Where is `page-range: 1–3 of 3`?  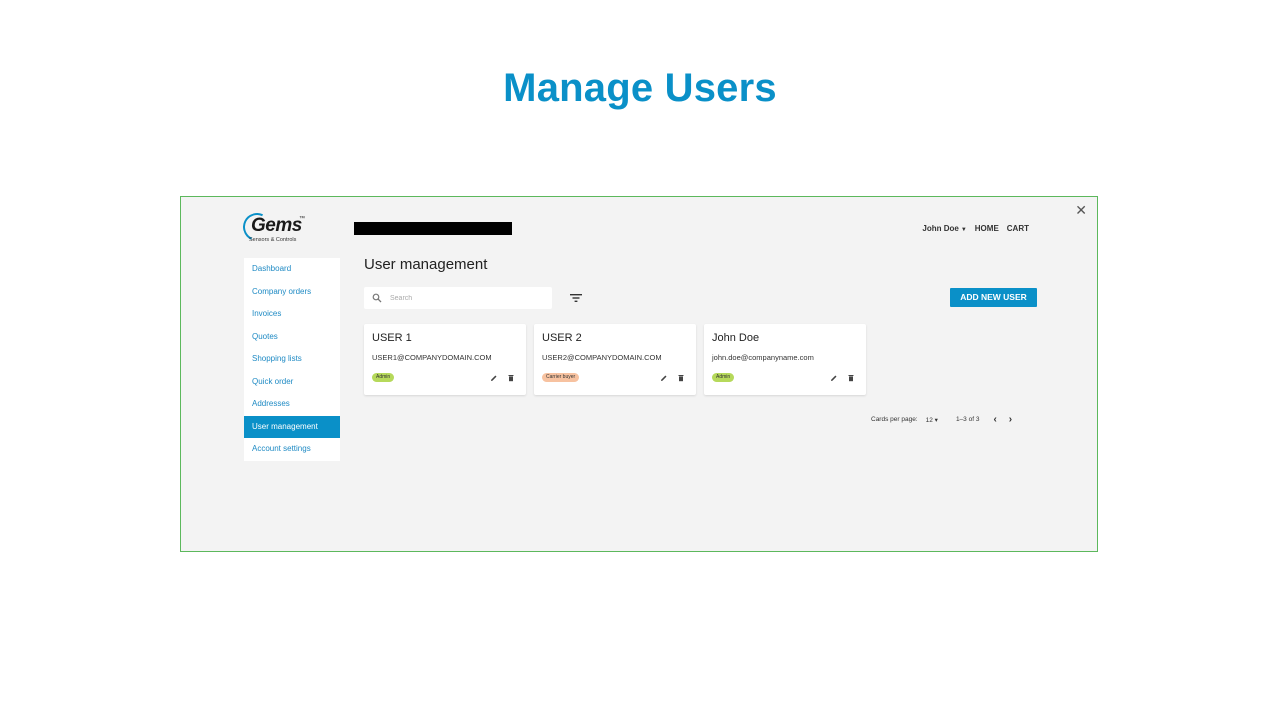
page-range: 1–3 of 3 is located at coordinates (967, 419).